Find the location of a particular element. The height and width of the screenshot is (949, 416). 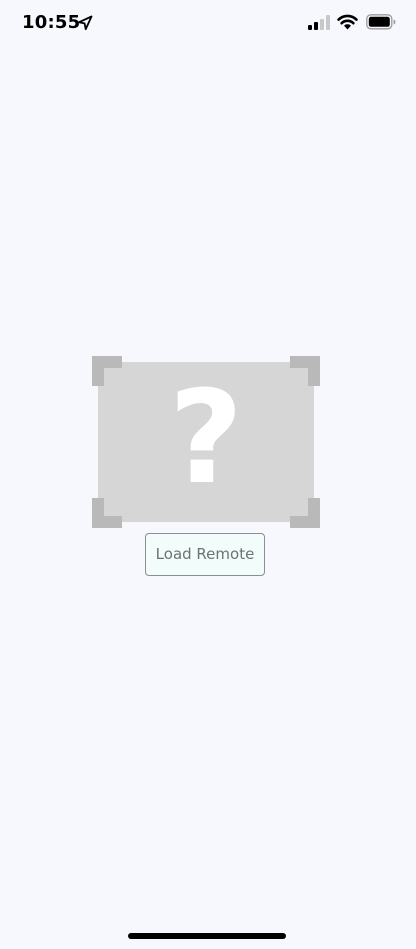

wifi-icon is located at coordinates (347, 22).